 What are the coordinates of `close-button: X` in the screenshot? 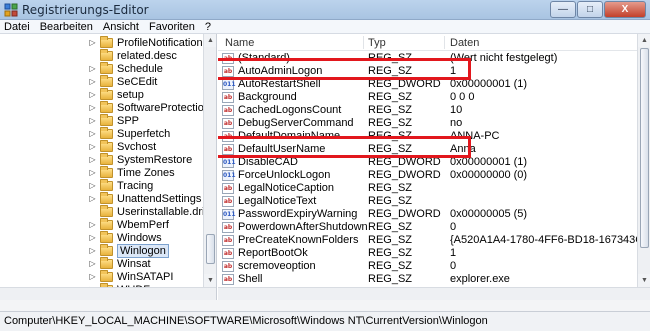 It's located at (625, 9).